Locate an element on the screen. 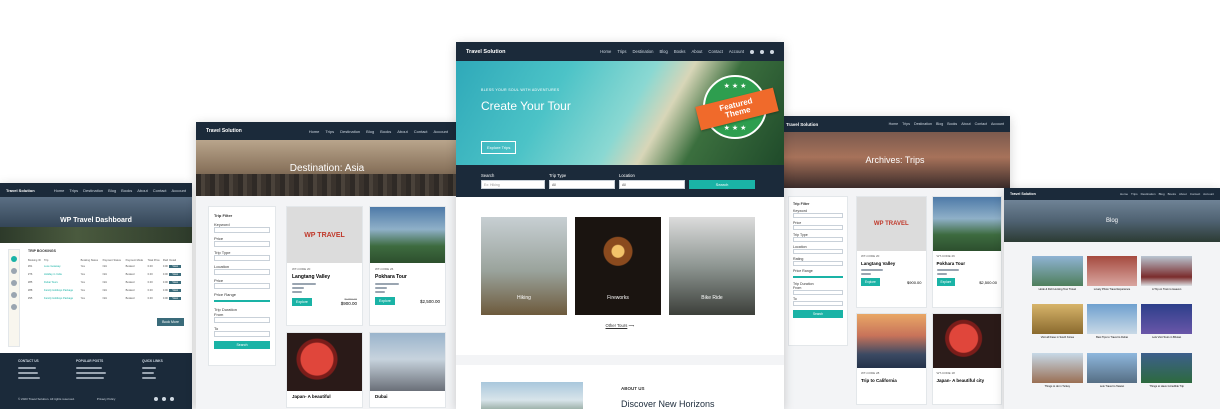 Image resolution: width=1220 pixels, height=409 pixels. post-title: Lets Visit Tours in Bhutan is located at coordinates (1166, 337).